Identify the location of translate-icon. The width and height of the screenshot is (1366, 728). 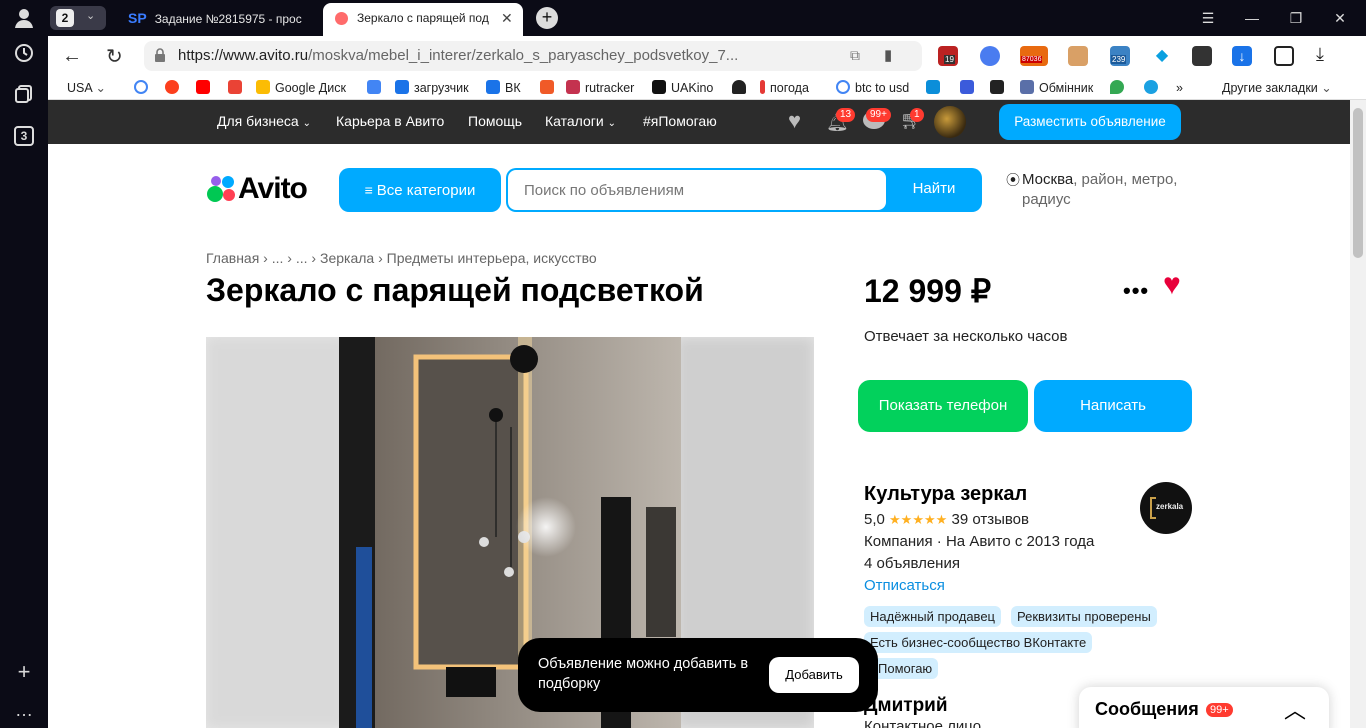
(376, 88).